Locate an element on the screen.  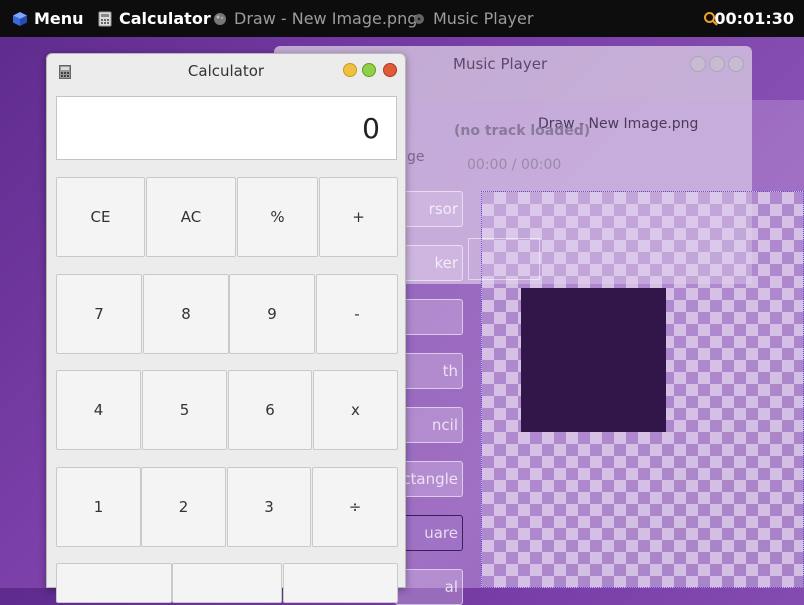
music-disc-icon is located at coordinates (419, 19).